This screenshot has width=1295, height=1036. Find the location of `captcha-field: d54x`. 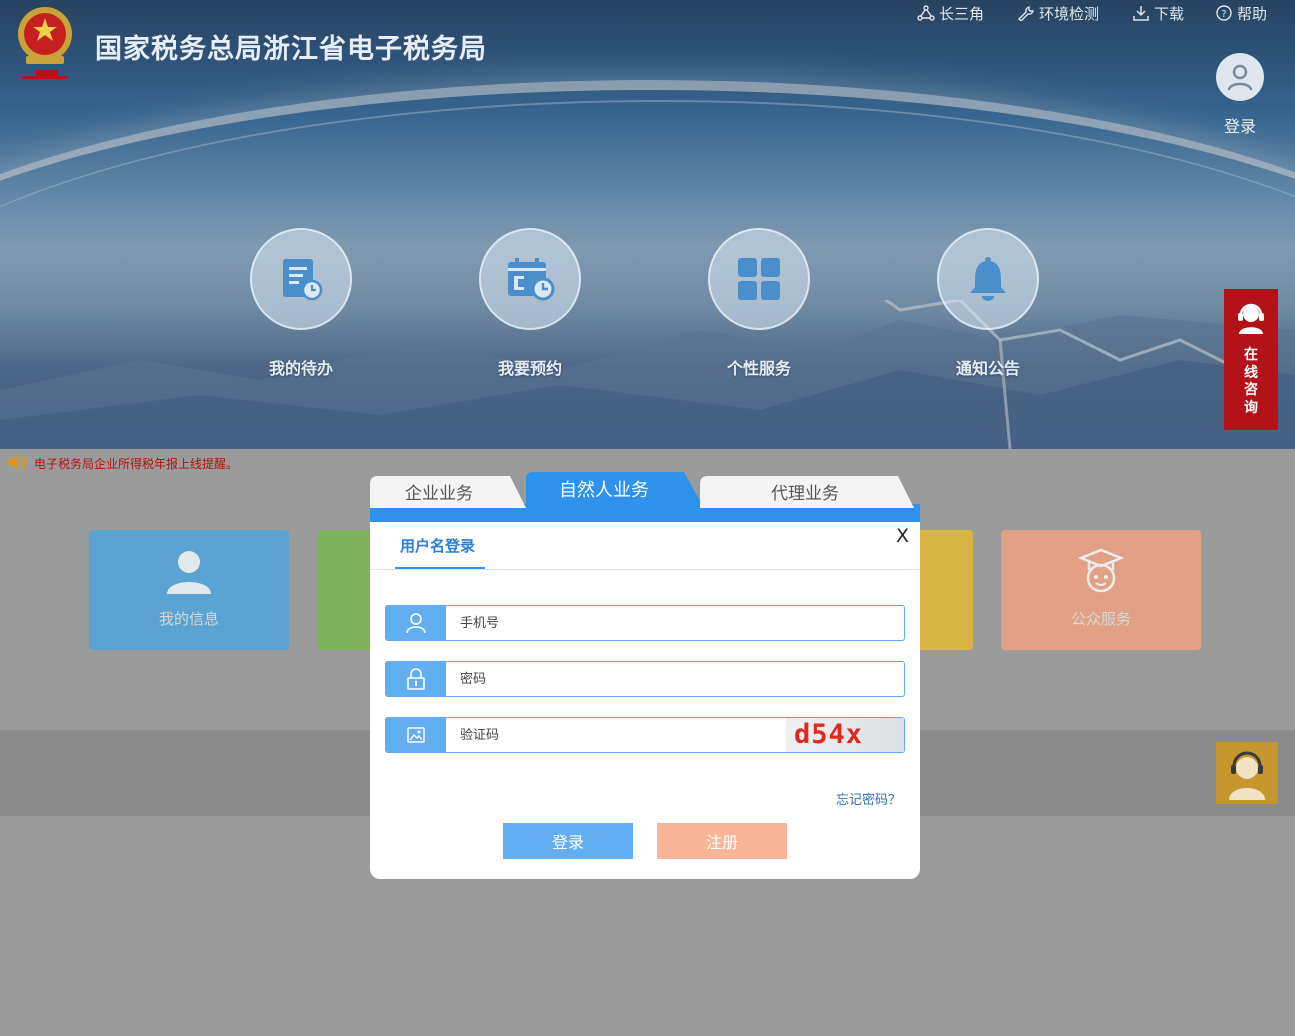

captcha-field: d54x is located at coordinates (645, 735).